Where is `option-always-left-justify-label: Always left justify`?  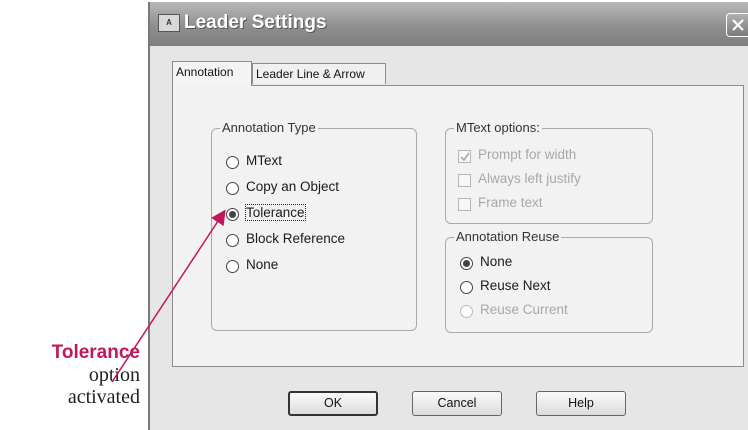 option-always-left-justify-label: Always left justify is located at coordinates (529, 178).